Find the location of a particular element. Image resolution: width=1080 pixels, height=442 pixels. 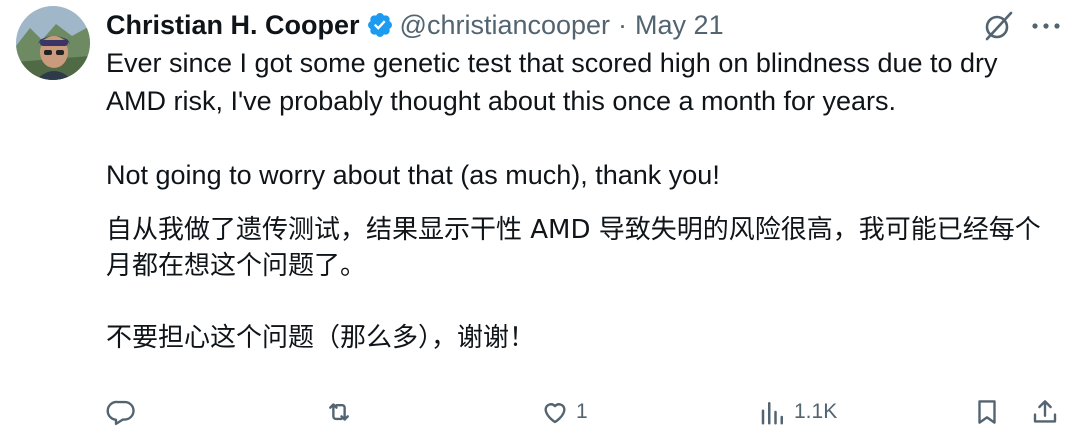

bookmark-button is located at coordinates (987, 412).